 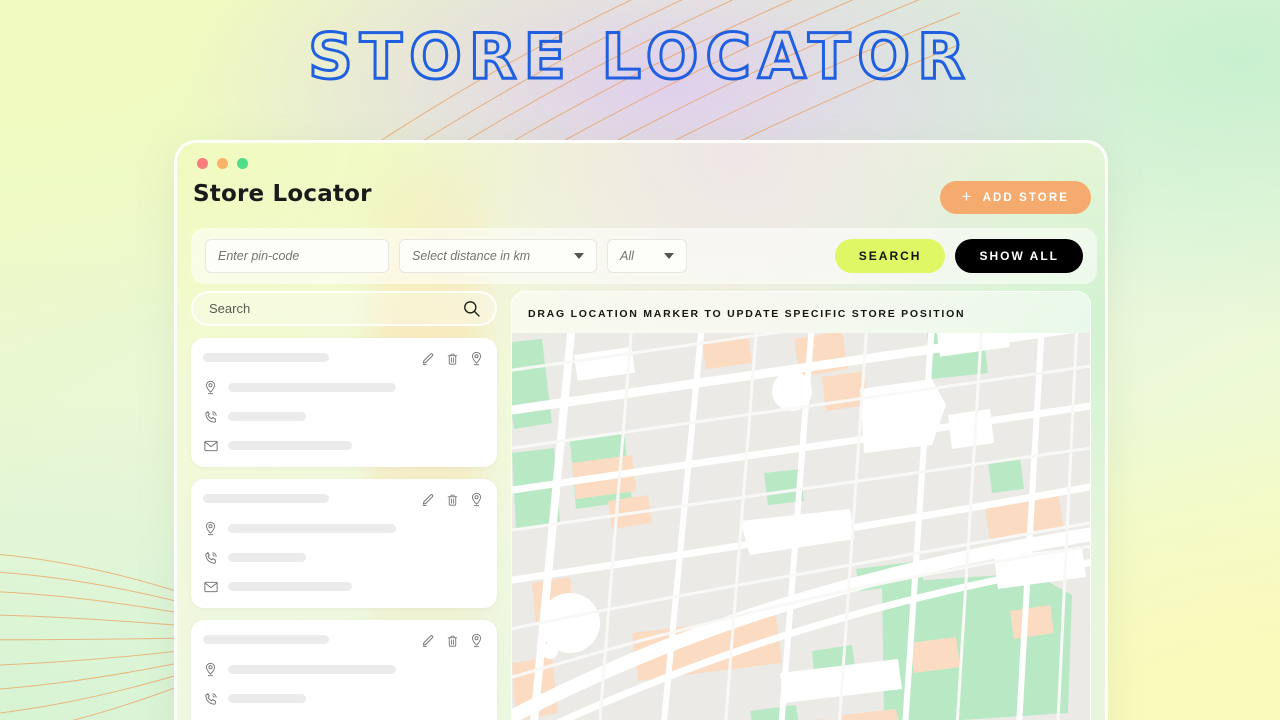 I want to click on type-select-value: All, so click(x=627, y=256).